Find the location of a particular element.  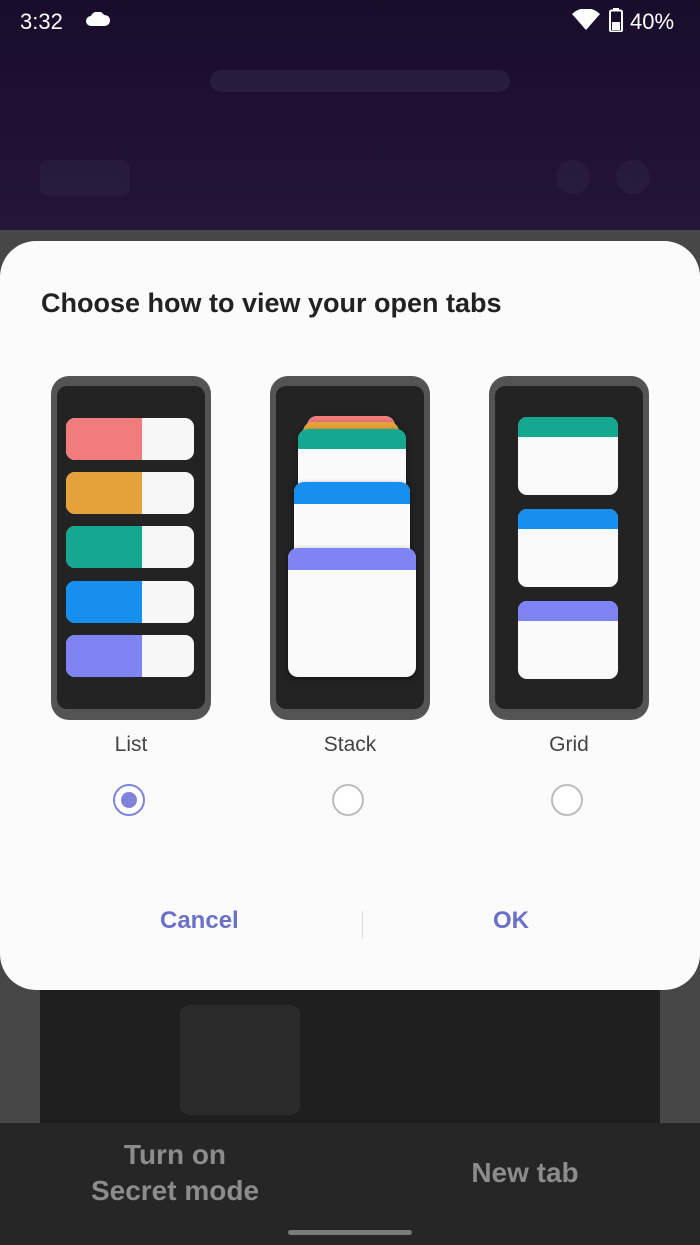

option-grid: Grid is located at coordinates (569, 596).